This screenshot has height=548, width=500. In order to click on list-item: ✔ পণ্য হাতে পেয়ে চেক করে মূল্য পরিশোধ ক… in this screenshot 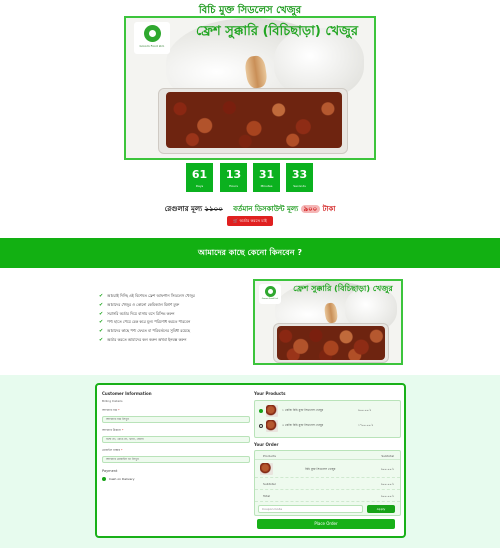, I will do `click(179, 323)`.